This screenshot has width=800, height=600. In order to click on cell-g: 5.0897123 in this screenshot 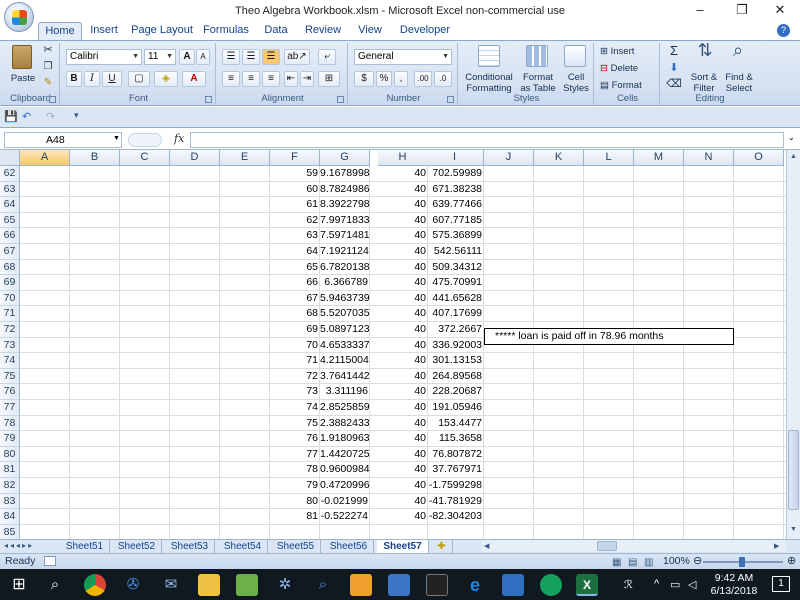, I will do `click(345, 329)`.